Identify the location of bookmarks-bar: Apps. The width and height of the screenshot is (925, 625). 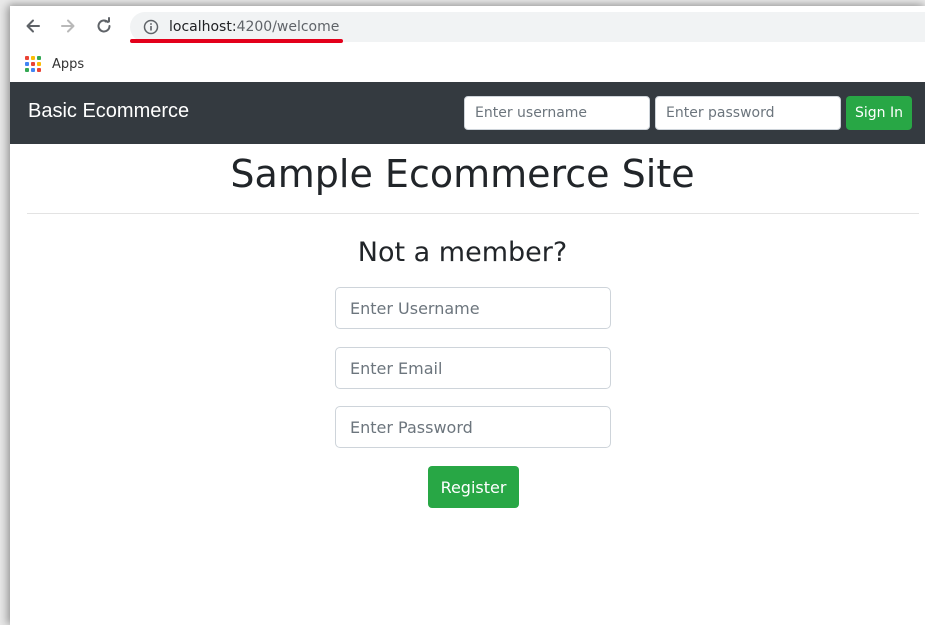
(467, 64).